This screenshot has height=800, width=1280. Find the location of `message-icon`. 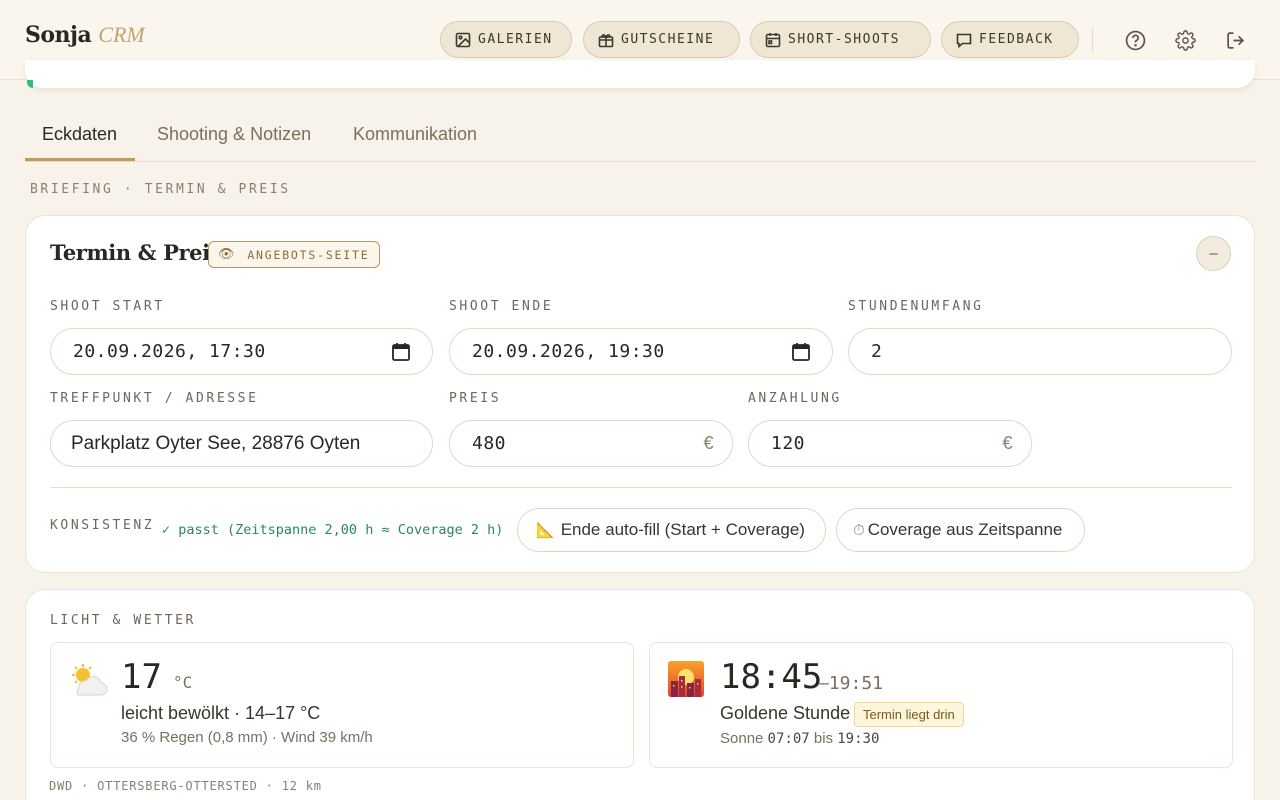

message-icon is located at coordinates (964, 40).